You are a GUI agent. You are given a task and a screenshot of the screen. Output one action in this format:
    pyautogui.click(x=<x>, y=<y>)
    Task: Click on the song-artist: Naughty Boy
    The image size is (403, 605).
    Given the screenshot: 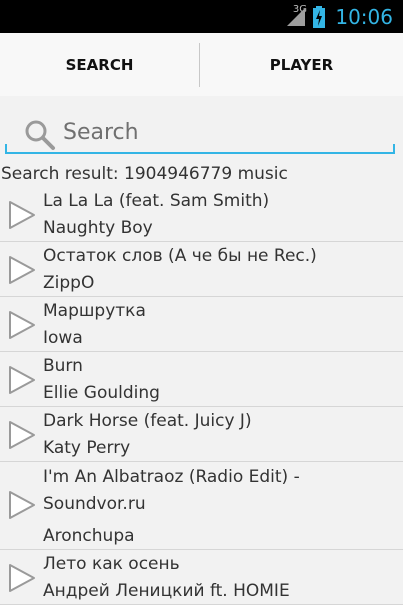 What is the action you would take?
    pyautogui.click(x=98, y=228)
    